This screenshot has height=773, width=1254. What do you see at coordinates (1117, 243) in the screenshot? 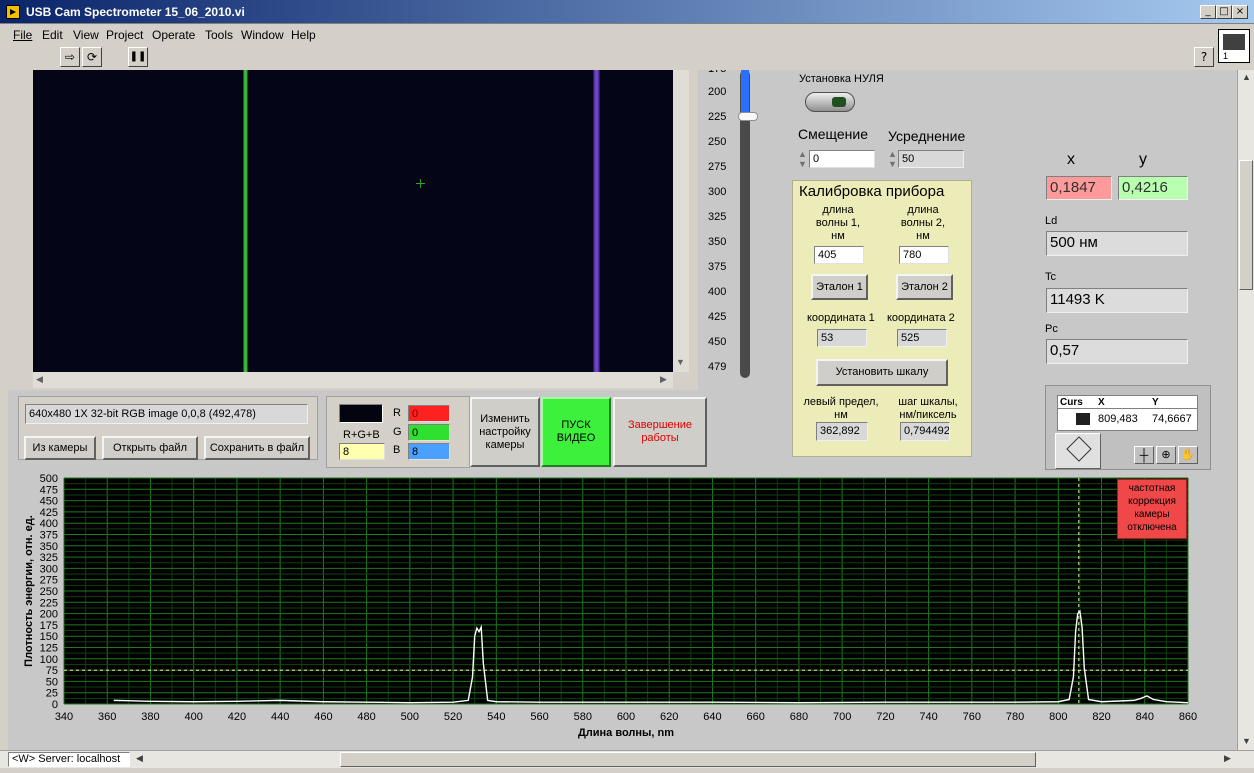
I see `ld-display: 500 нм` at bounding box center [1117, 243].